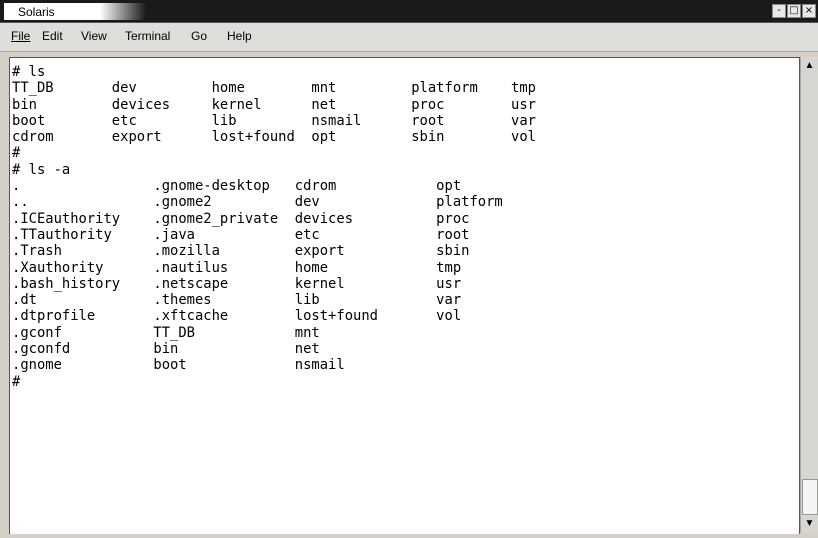 The image size is (818, 538). I want to click on terminal-line: # ls, so click(29, 72).